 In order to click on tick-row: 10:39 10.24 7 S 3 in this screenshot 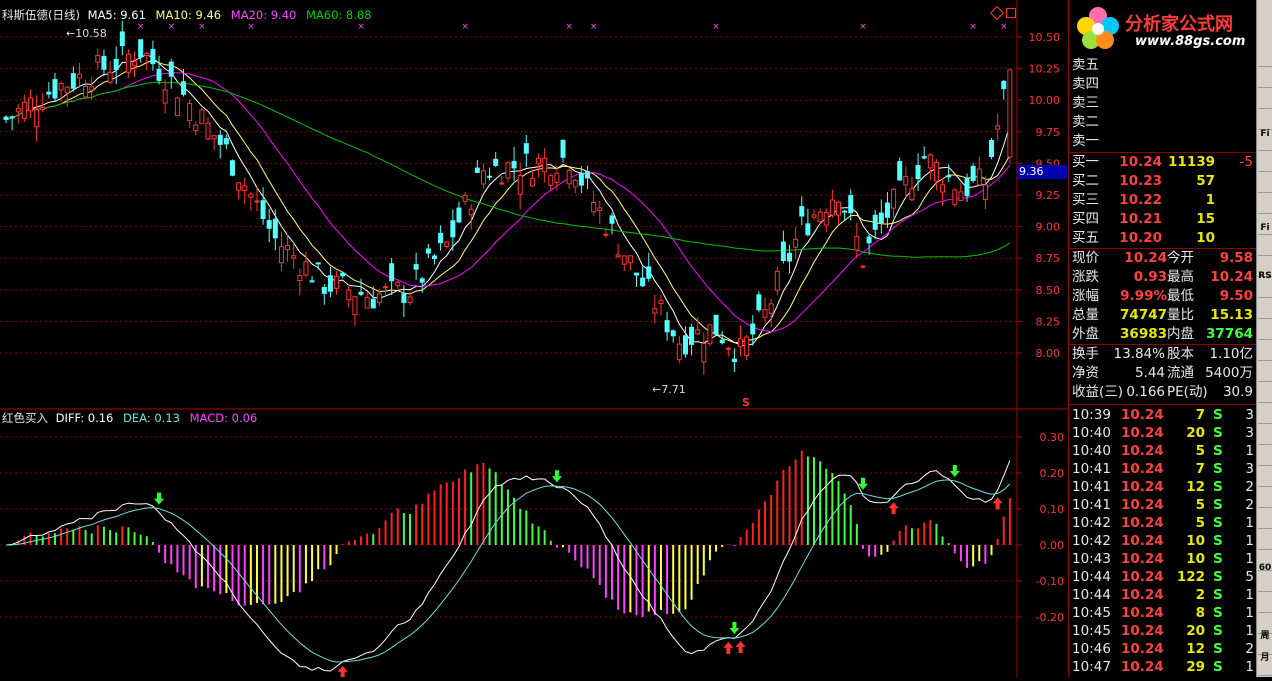, I will do `click(1163, 415)`.